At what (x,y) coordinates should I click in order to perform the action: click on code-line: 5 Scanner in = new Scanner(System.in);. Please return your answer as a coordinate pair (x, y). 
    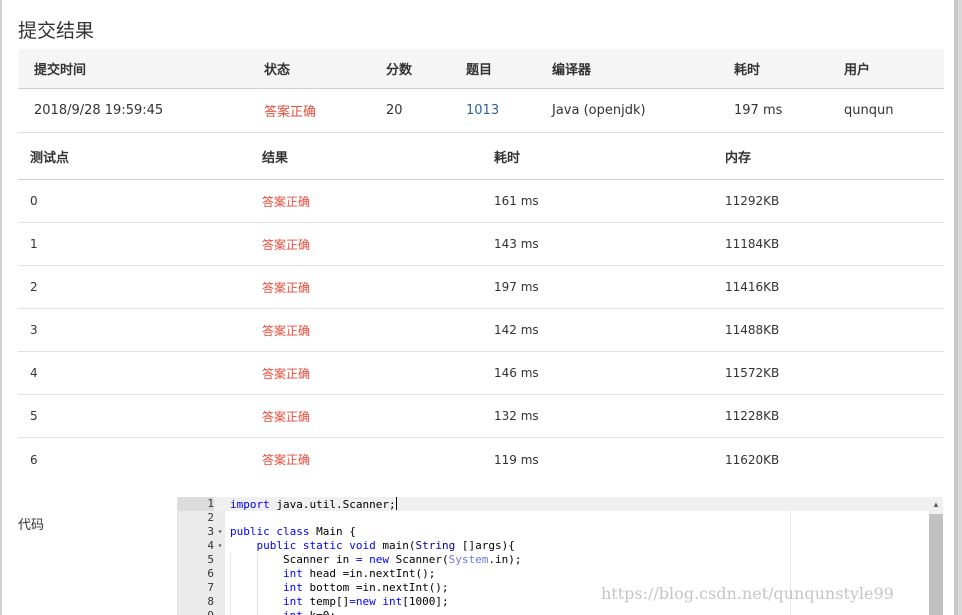
    Looking at the image, I should click on (560, 560).